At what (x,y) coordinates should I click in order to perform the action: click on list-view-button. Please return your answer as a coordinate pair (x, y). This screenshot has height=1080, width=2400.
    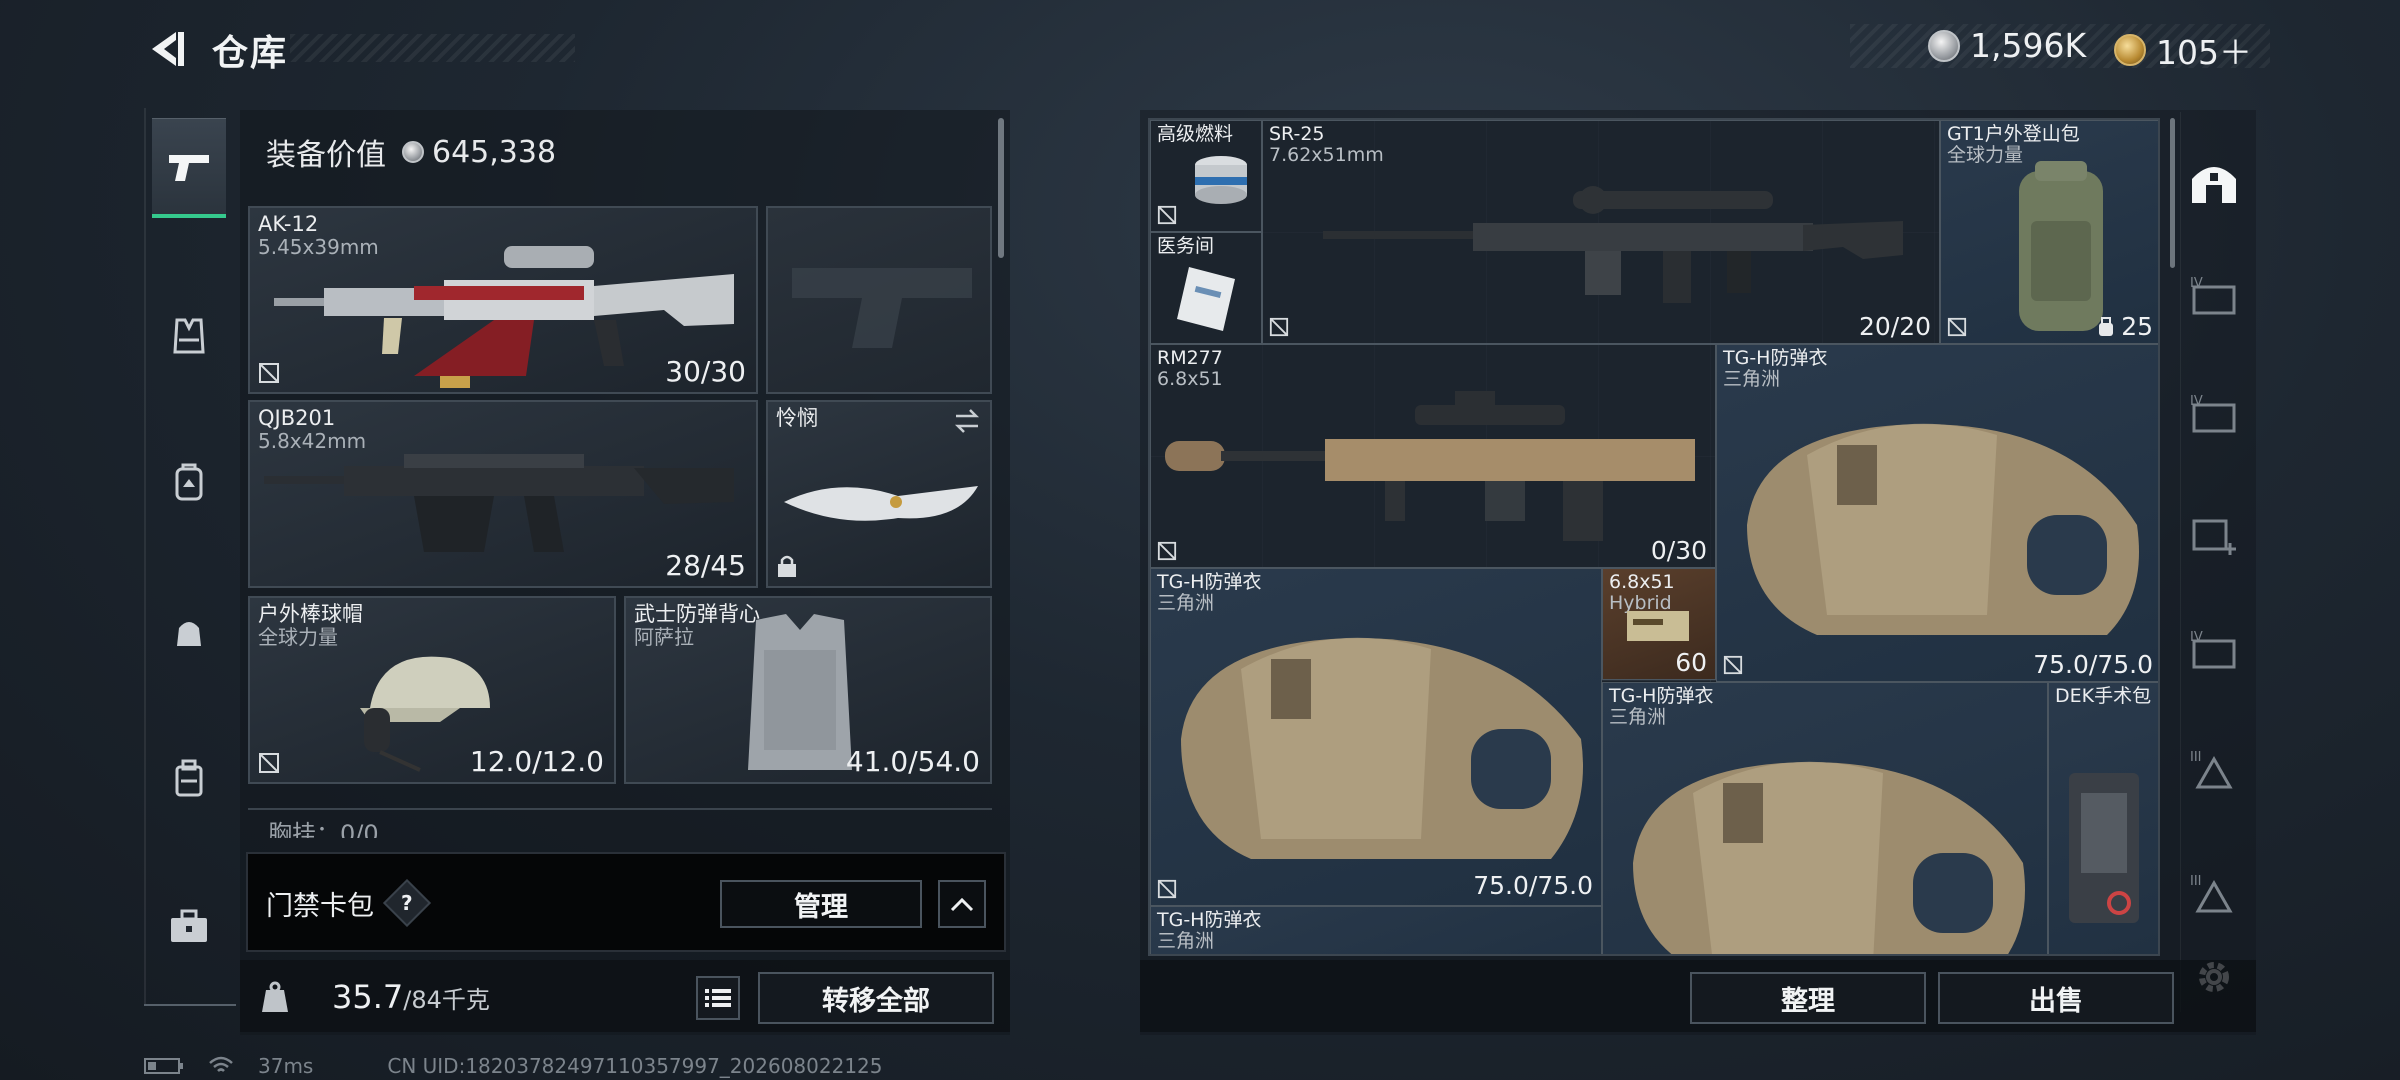
    Looking at the image, I should click on (718, 998).